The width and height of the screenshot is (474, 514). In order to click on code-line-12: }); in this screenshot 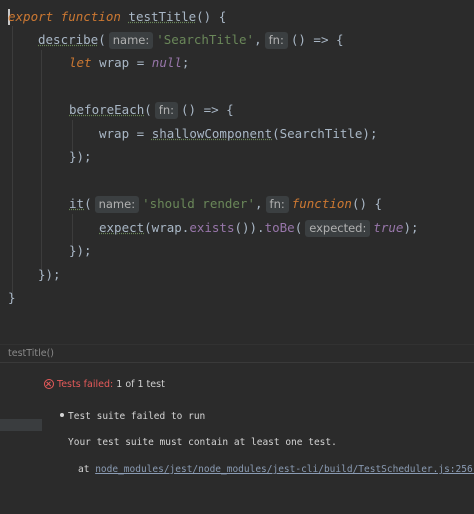, I will do `click(49, 275)`.